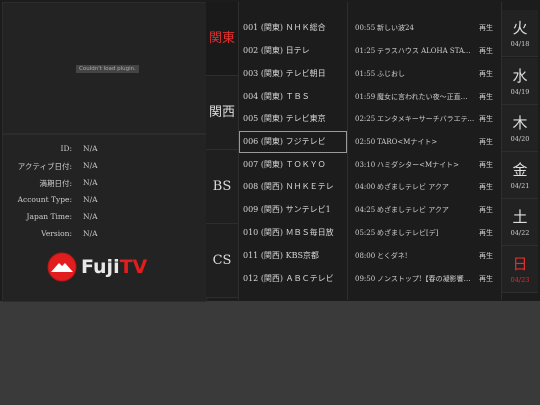  What do you see at coordinates (293, 28) in the screenshot?
I see `channel-item: 001 (関東) ＮＨＫ総合` at bounding box center [293, 28].